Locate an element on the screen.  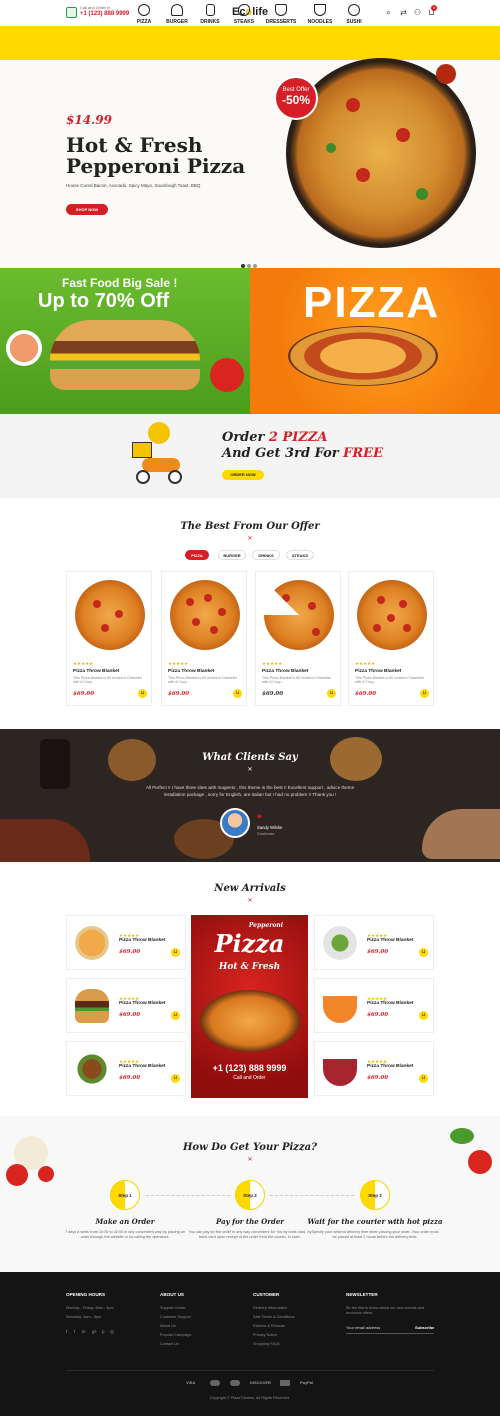
nav-item-burger: BURGER is located at coordinates (177, 14).